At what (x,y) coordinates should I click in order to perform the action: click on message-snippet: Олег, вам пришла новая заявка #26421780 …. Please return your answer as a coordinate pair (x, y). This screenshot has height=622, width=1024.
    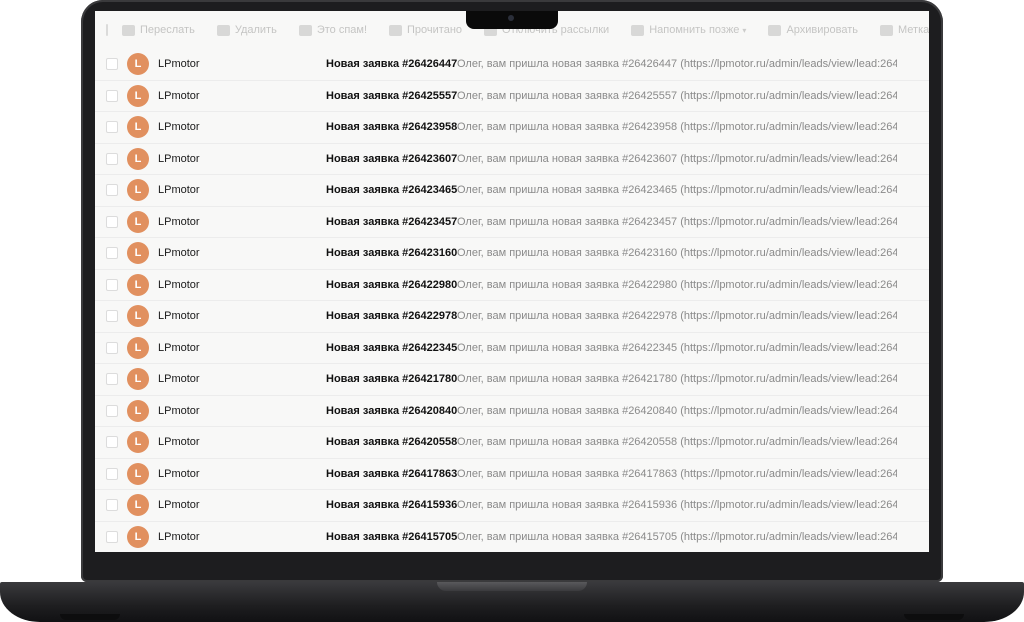
    Looking at the image, I should click on (677, 379).